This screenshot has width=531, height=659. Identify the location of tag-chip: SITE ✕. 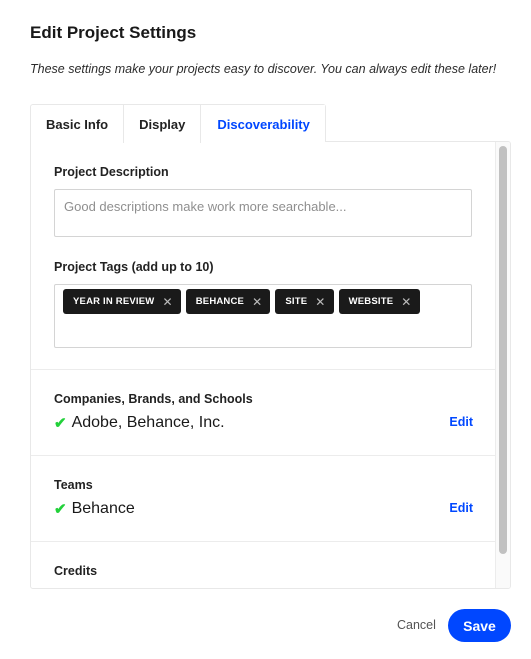
(304, 301).